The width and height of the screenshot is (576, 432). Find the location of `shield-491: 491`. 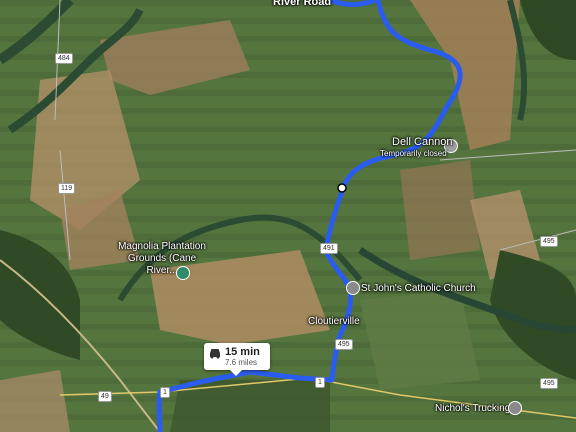

shield-491: 491 is located at coordinates (329, 248).